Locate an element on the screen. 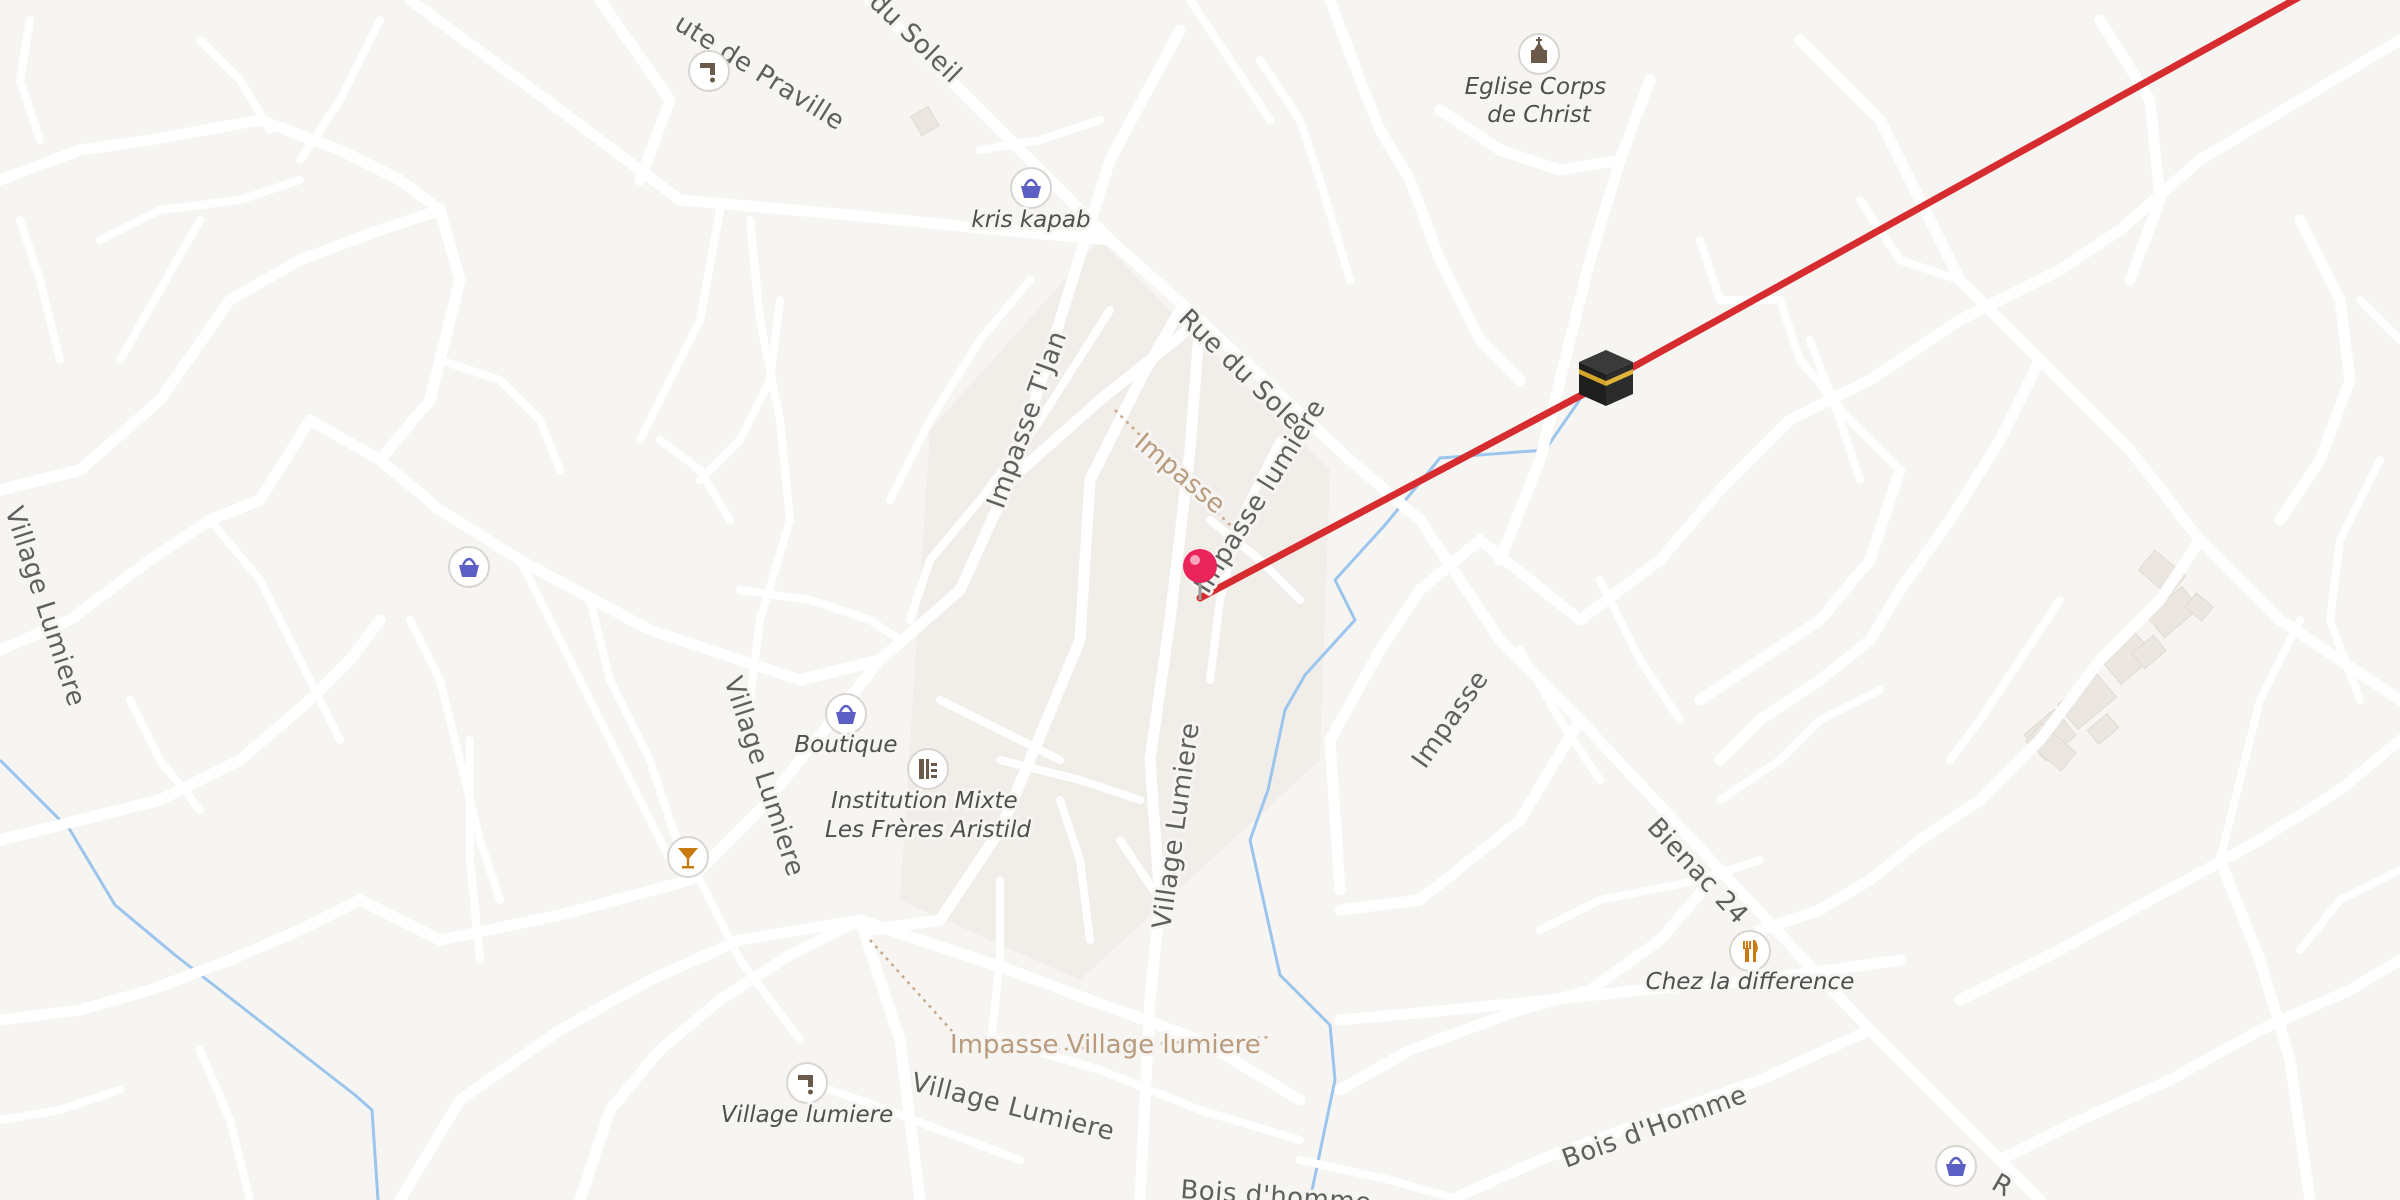 The height and width of the screenshot is (1200, 2400). street-label-village-lumiere-mid: Village Lumiere is located at coordinates (763, 776).